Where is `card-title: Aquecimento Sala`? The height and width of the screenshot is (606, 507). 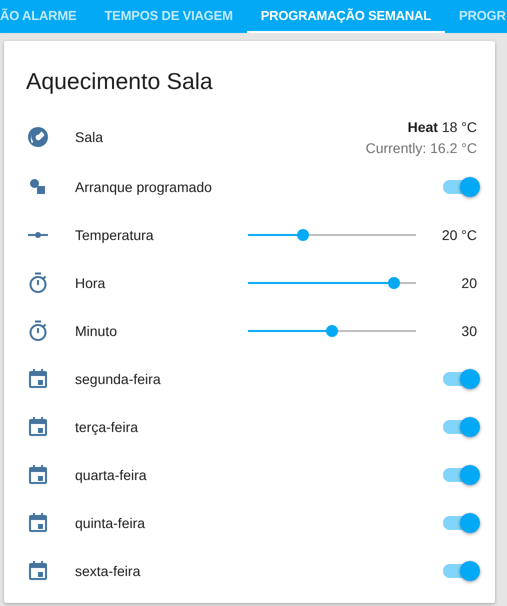
card-title: Aquecimento Sala is located at coordinates (120, 81).